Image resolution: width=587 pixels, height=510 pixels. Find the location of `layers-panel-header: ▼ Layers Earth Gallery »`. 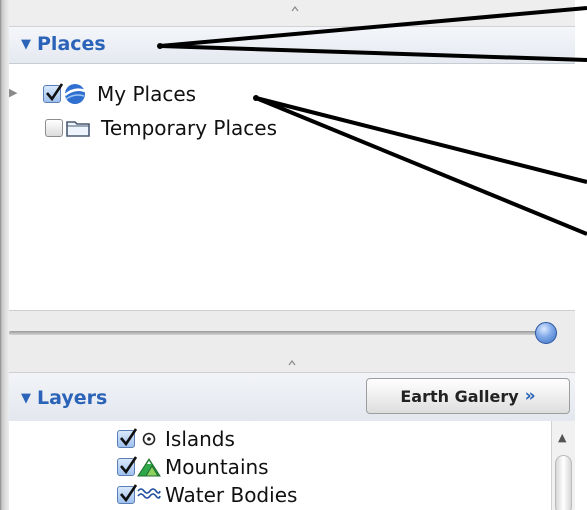

layers-panel-header: ▼ Layers Earth Gallery » is located at coordinates (292, 397).